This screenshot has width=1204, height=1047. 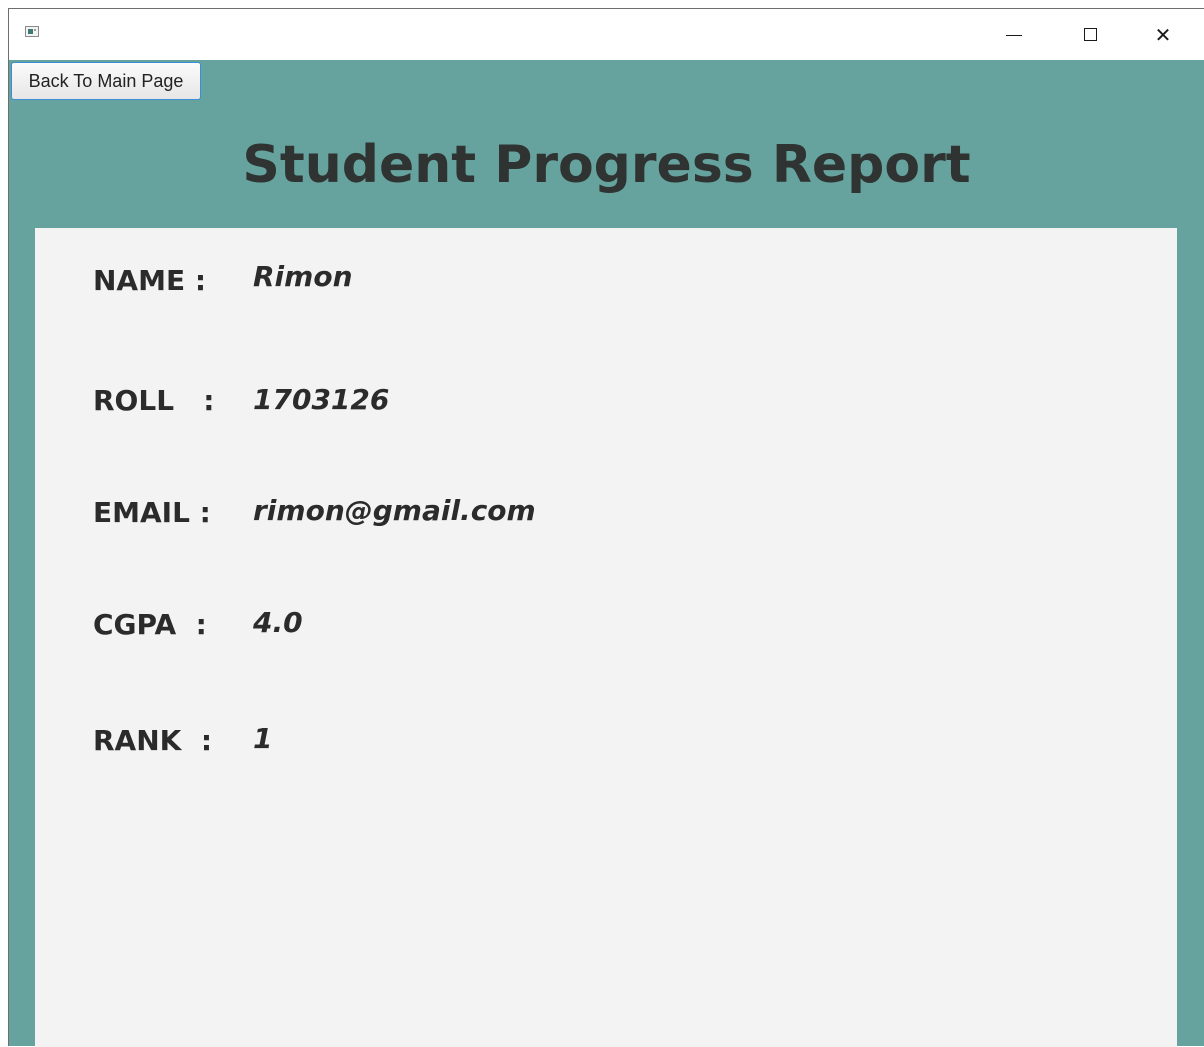 I want to click on close-icon: ✕, so click(x=1163, y=34).